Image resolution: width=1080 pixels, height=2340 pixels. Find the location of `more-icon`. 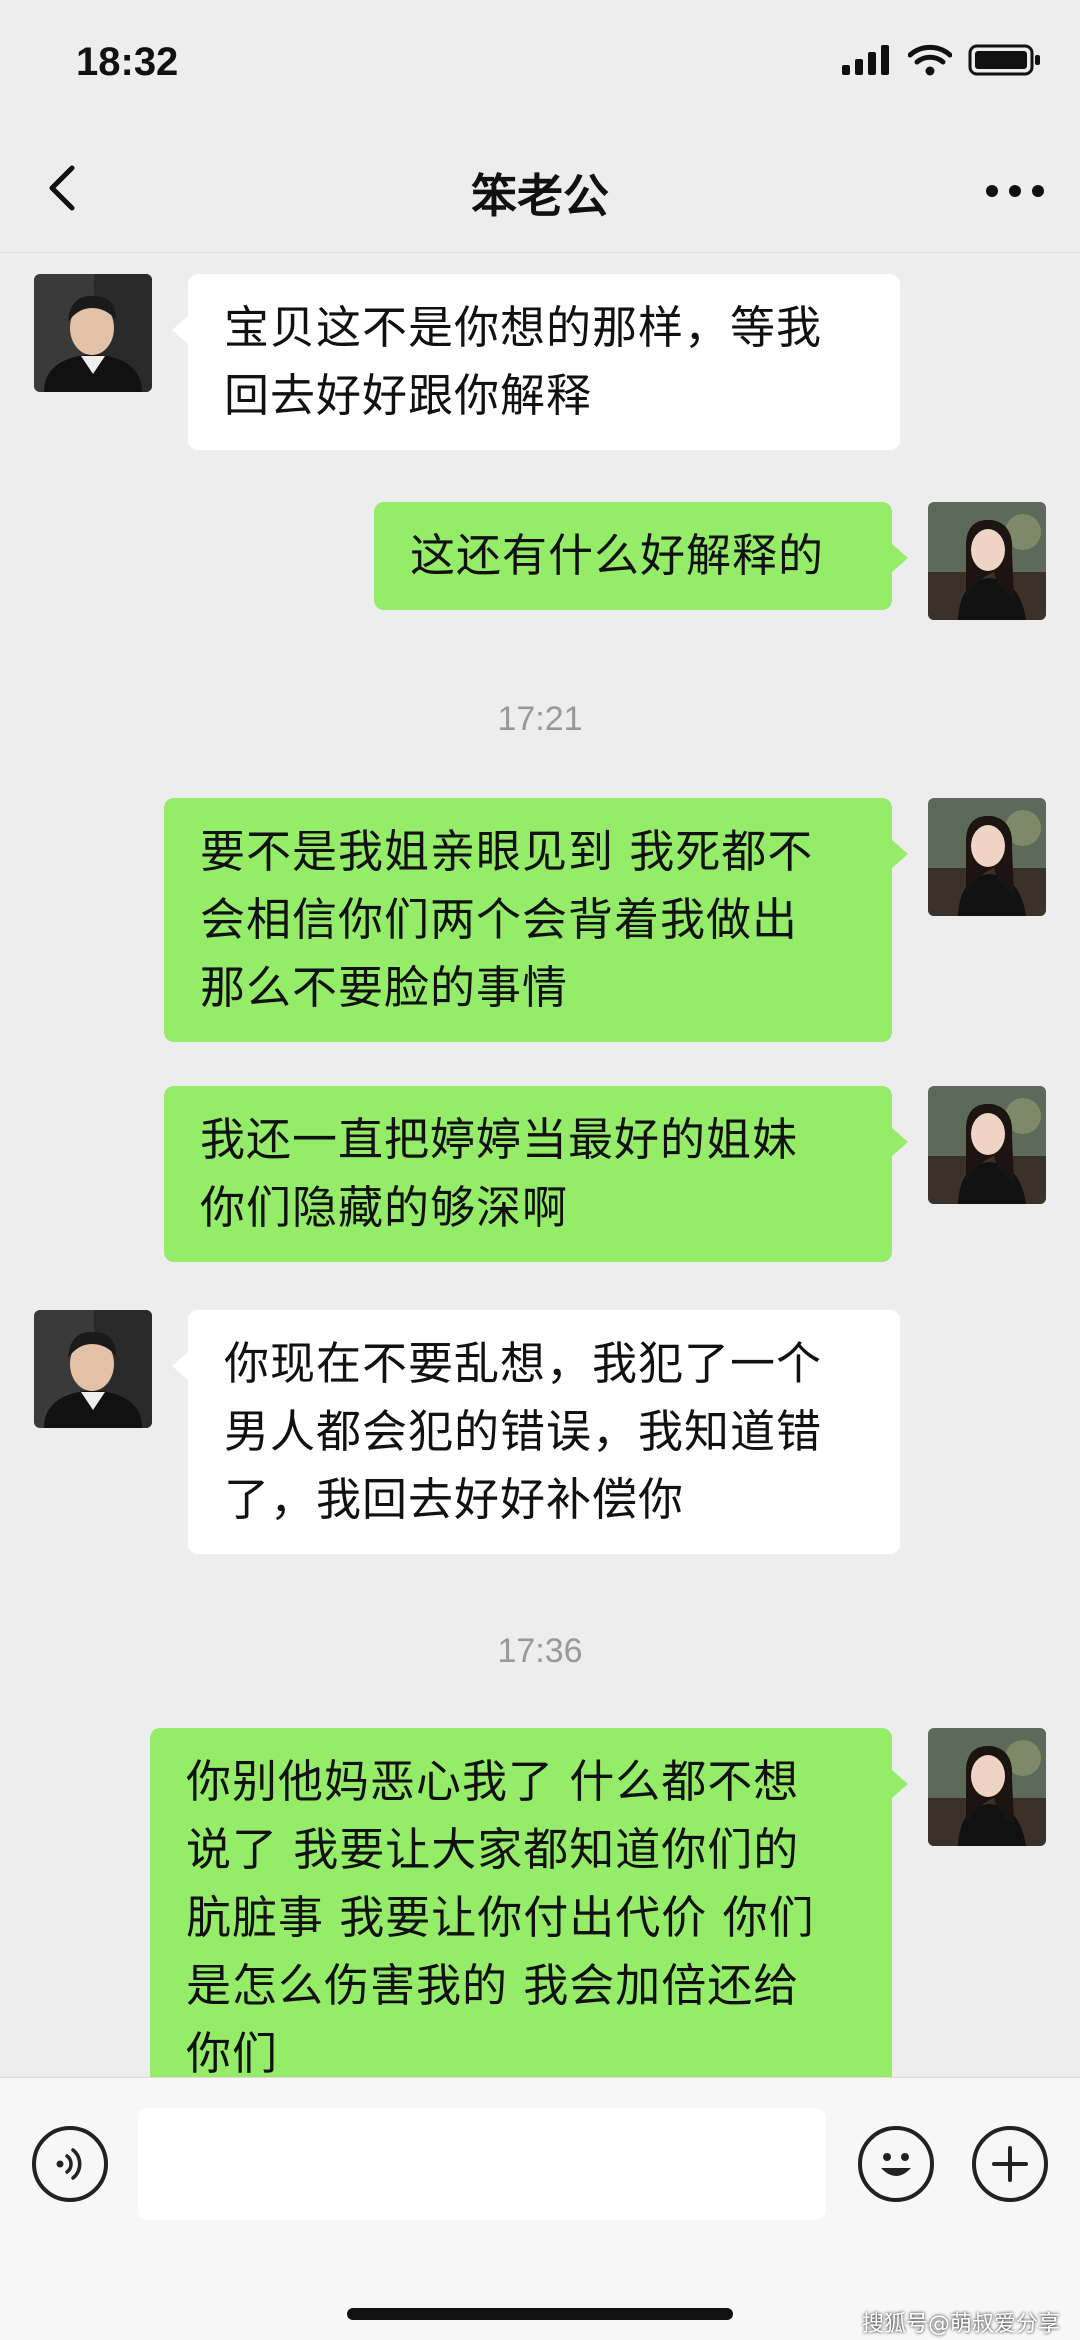

more-icon is located at coordinates (1015, 191).